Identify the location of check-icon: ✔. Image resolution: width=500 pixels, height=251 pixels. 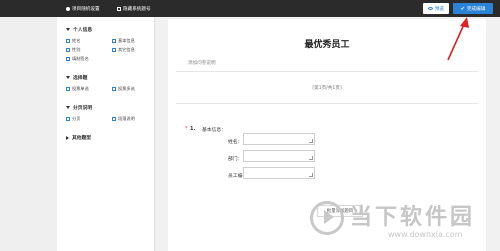
(462, 8).